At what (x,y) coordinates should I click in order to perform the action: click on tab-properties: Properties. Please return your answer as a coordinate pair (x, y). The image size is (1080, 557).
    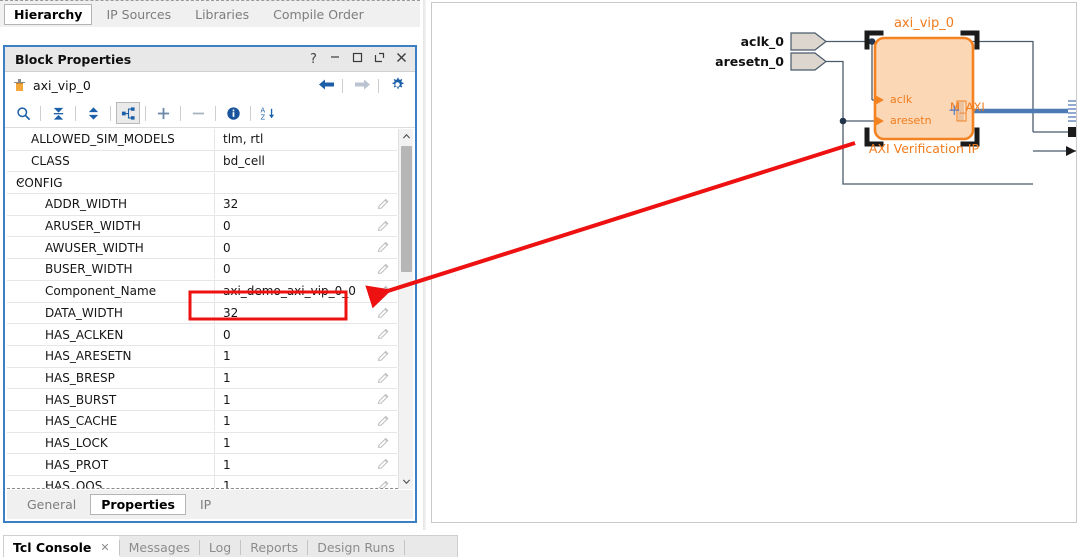
    Looking at the image, I should click on (138, 504).